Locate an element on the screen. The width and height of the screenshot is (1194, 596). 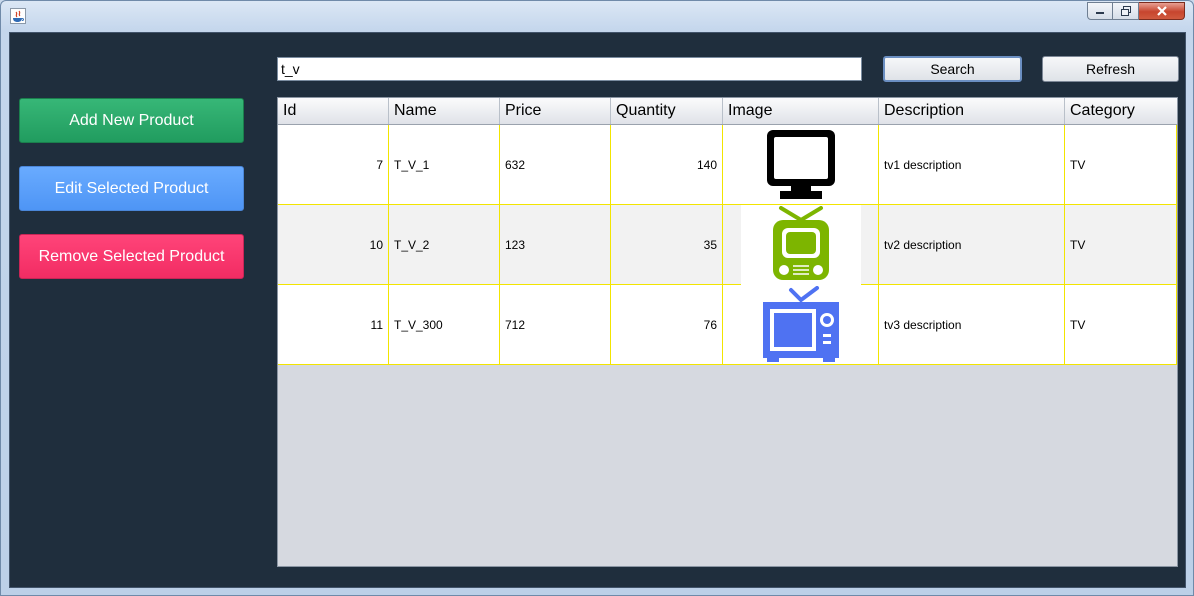
java-app-icon is located at coordinates (18, 16).